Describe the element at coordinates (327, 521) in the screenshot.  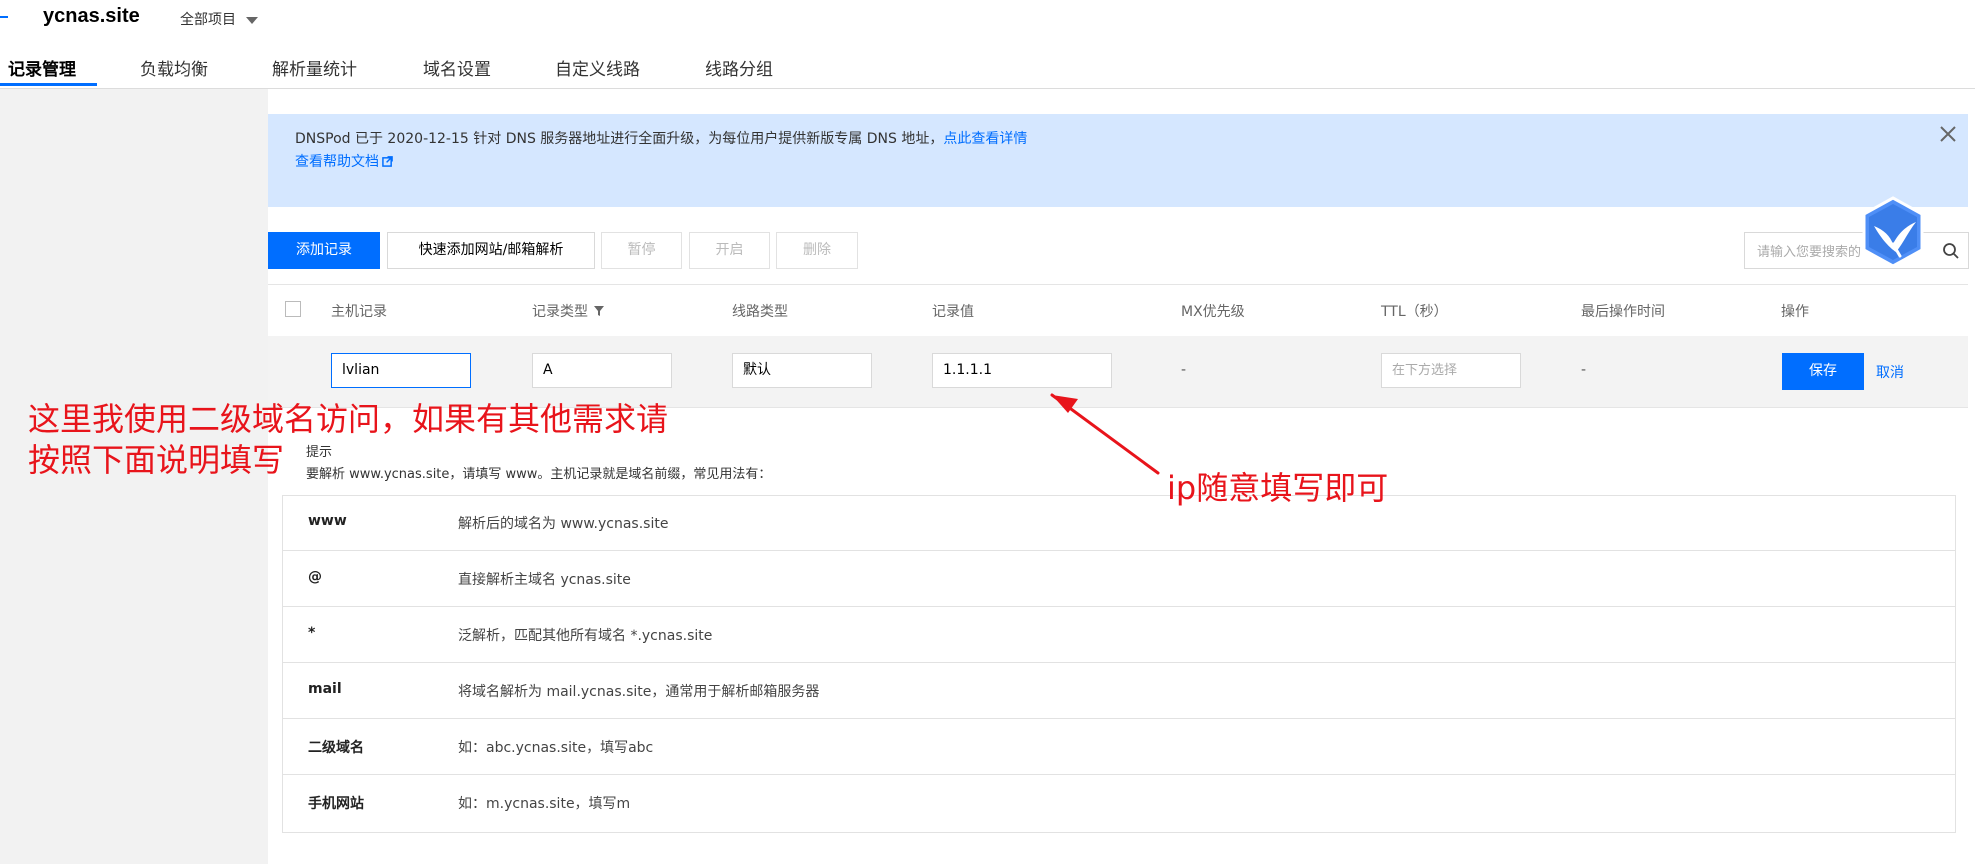
I see `hint-key: www` at that location.